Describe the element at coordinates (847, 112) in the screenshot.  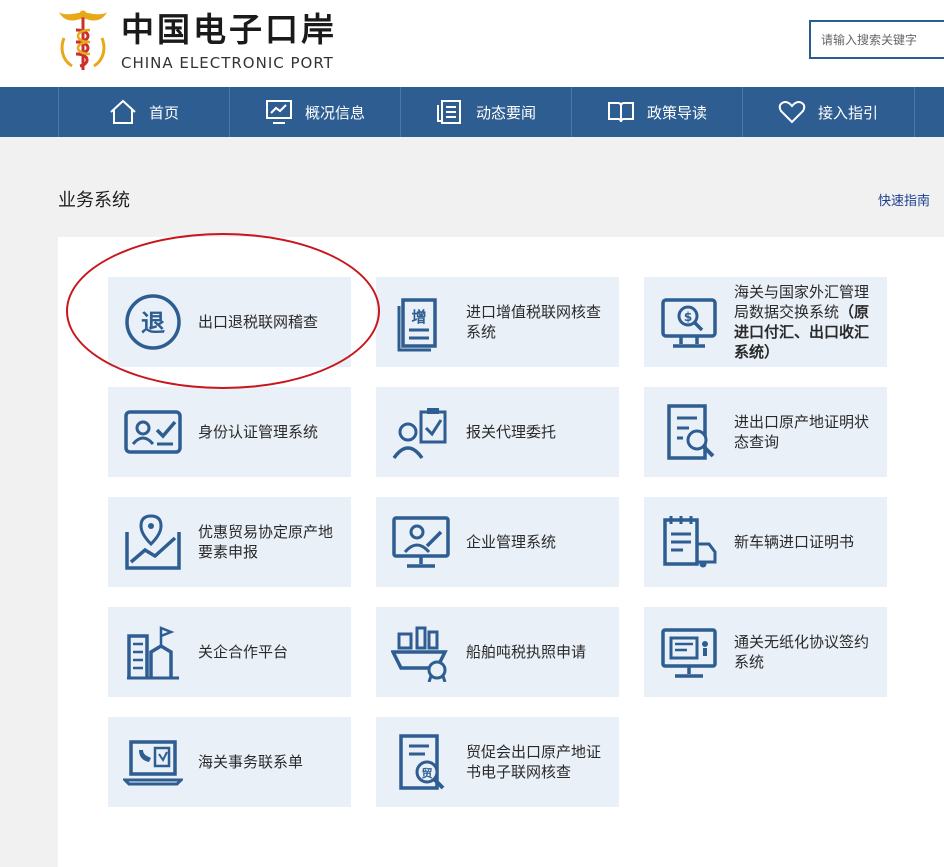
I see `nav-item-label: 接入指引` at that location.